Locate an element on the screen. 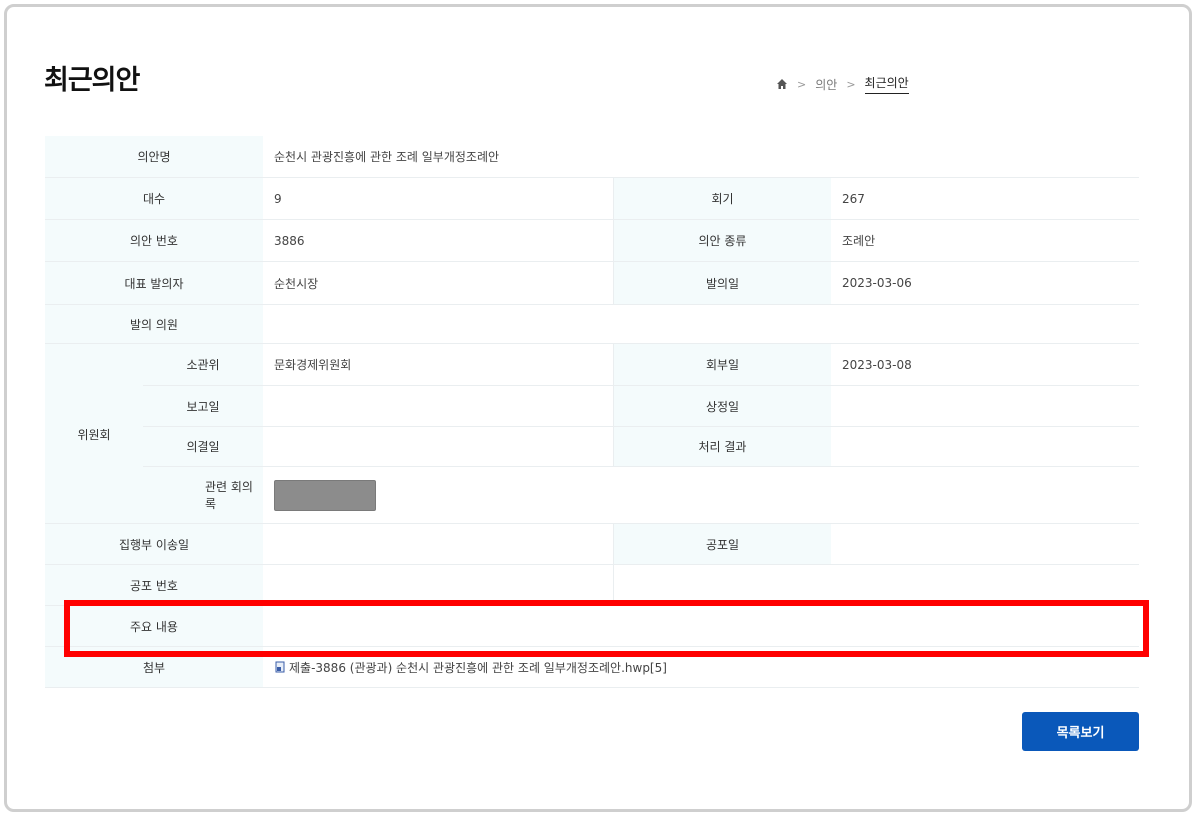 The width and height of the screenshot is (1200, 821). session-label: 대수 is located at coordinates (154, 198).